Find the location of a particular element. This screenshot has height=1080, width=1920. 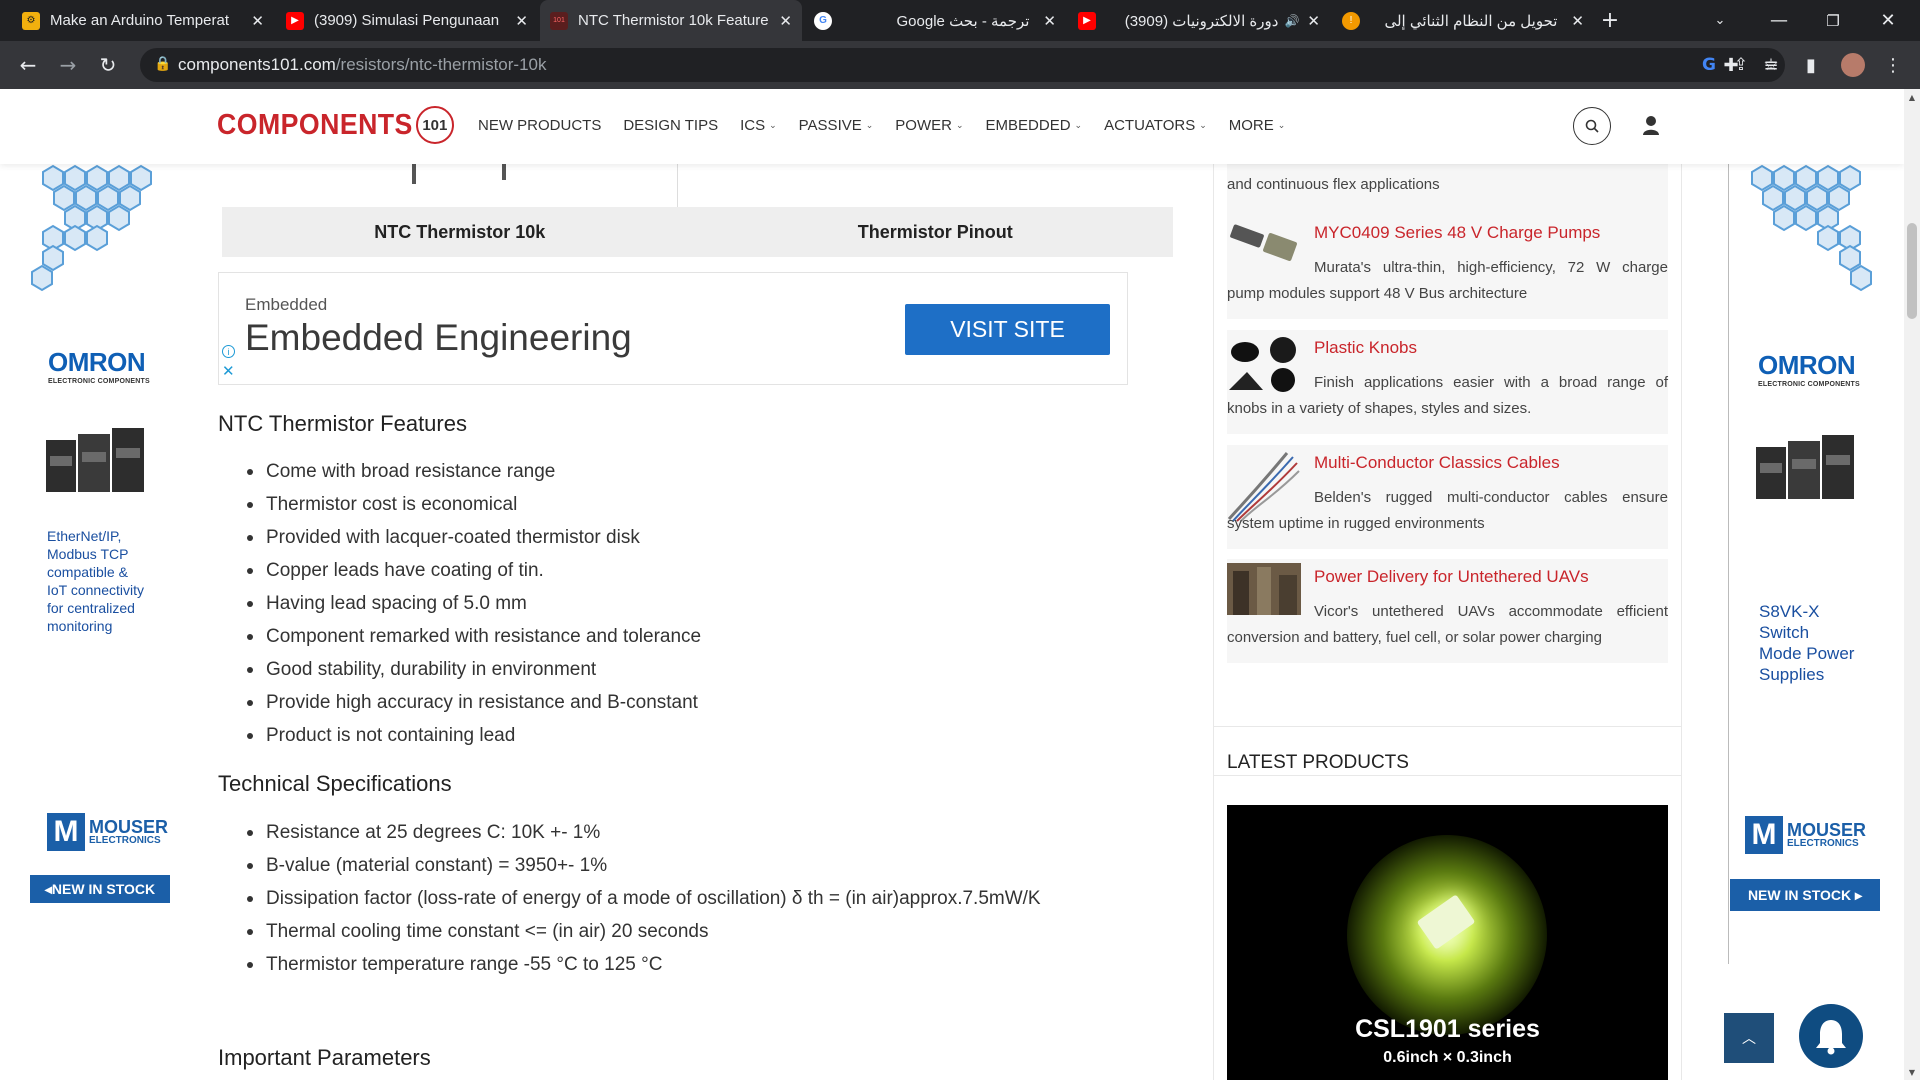

browser-tab: ! تحويل من النظام الثنائي إلى ✕ is located at coordinates (1463, 20).